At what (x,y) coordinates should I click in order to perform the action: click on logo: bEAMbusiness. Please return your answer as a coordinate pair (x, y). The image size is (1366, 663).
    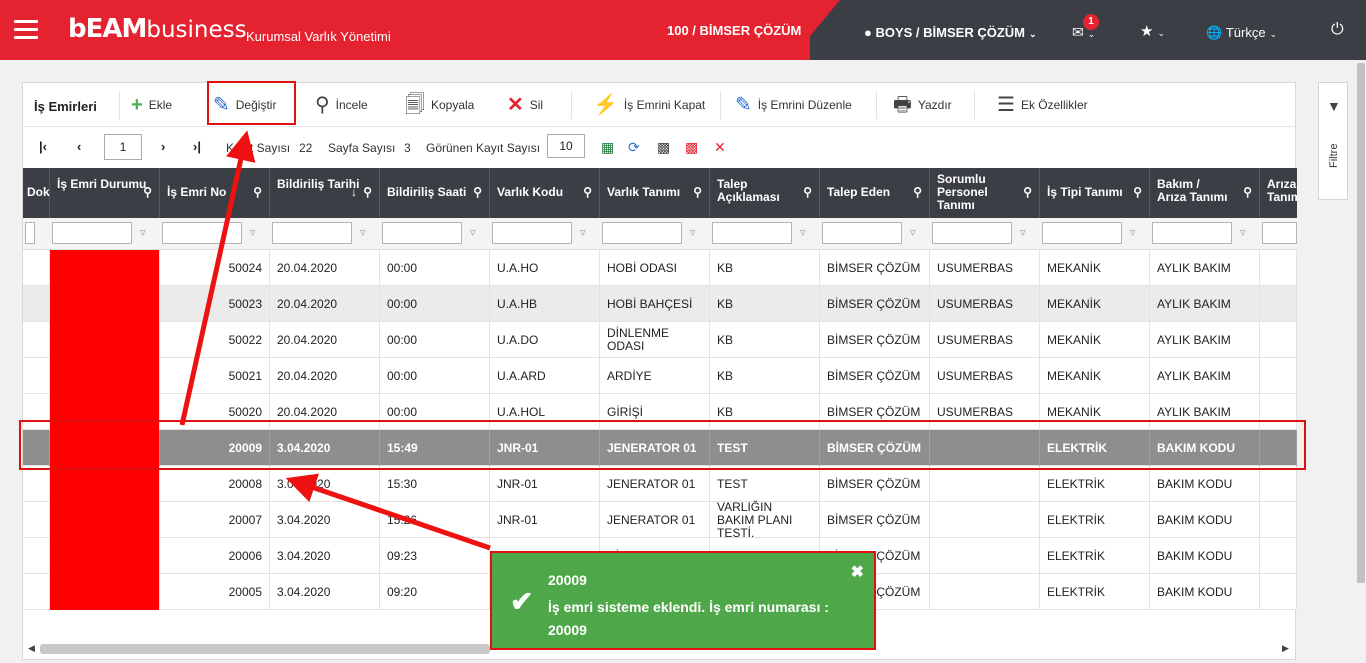
    Looking at the image, I should click on (157, 29).